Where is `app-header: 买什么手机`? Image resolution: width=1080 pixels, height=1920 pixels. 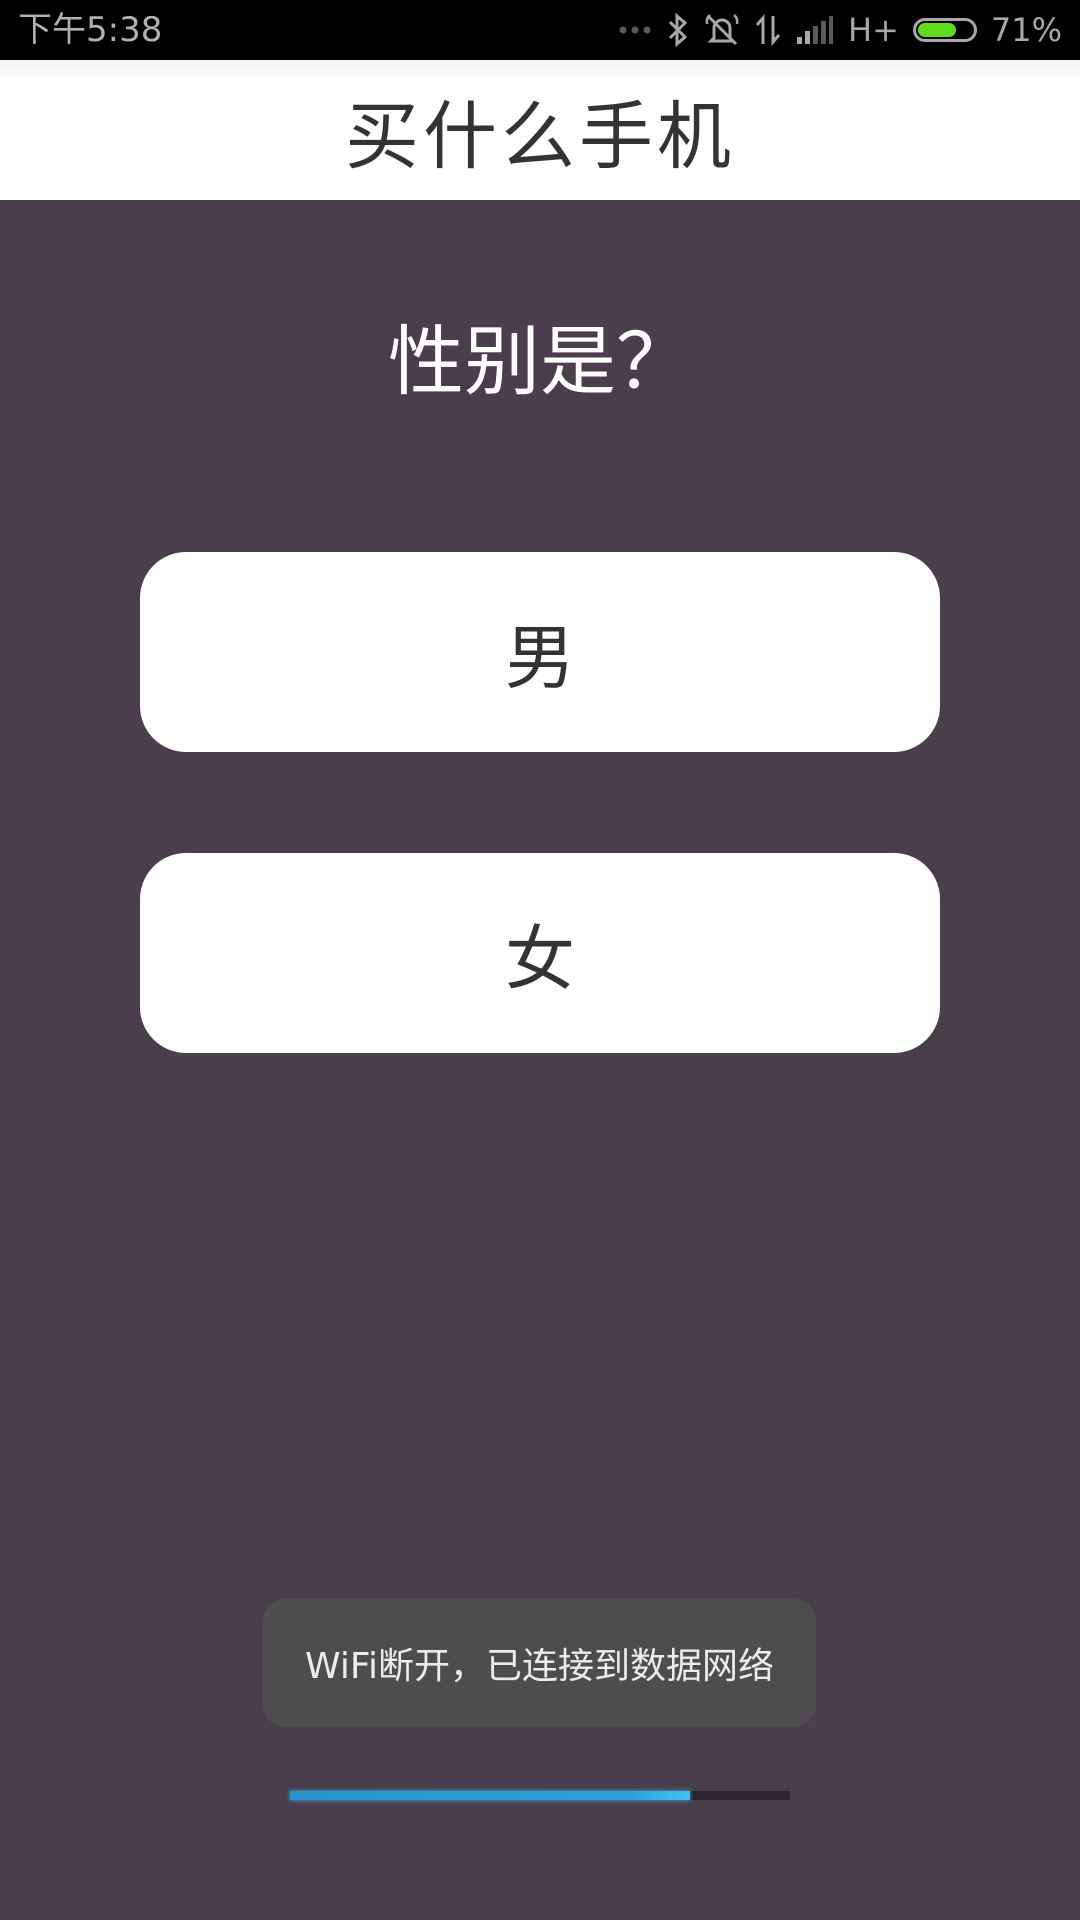
app-header: 买什么手机 is located at coordinates (540, 130).